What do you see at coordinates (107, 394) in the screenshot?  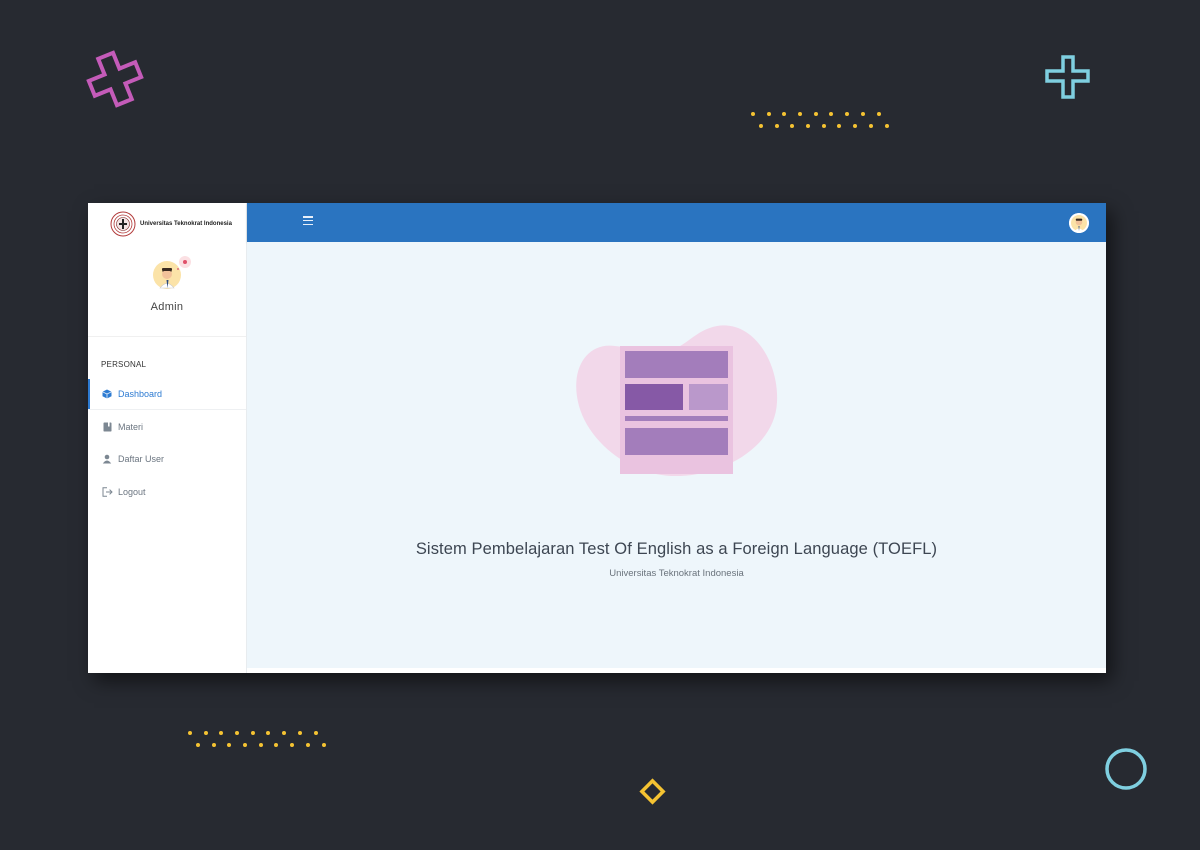 I see `cube-icon` at bounding box center [107, 394].